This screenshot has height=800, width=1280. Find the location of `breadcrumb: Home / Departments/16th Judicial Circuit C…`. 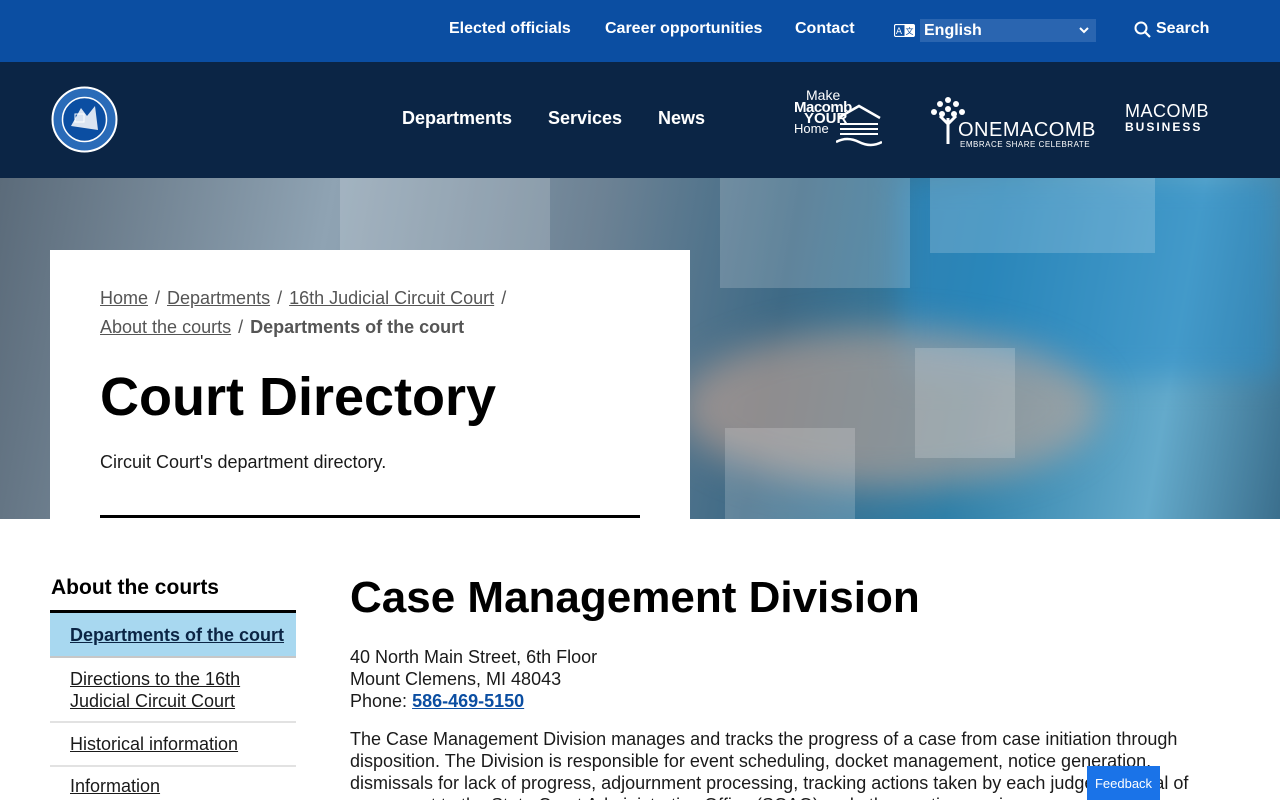

breadcrumb: Home / Departments/16th Judicial Circuit C… is located at coordinates (303, 312).